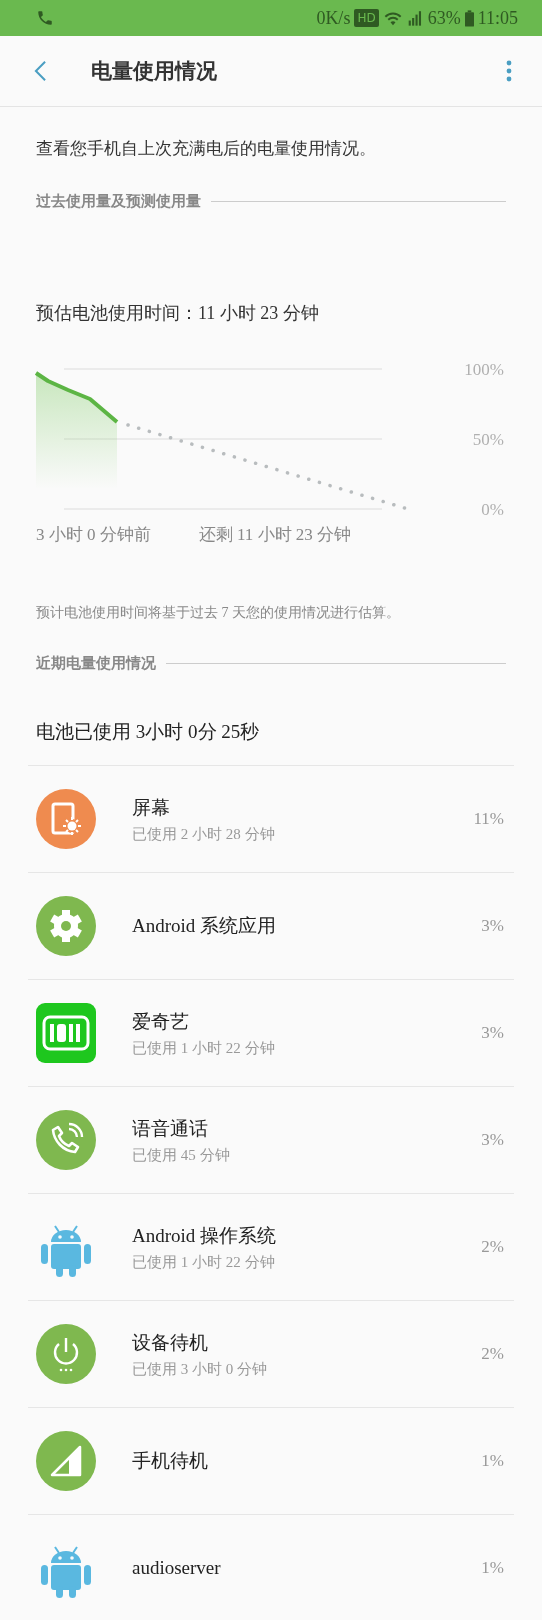  I want to click on app-usage-row: 手机待机 1%, so click(271, 1461).